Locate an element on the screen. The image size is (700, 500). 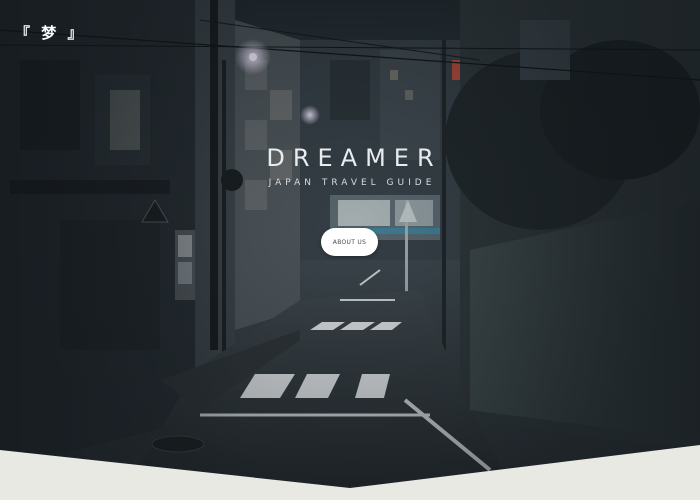
bottom-chevron-band is located at coordinates (350, 472).